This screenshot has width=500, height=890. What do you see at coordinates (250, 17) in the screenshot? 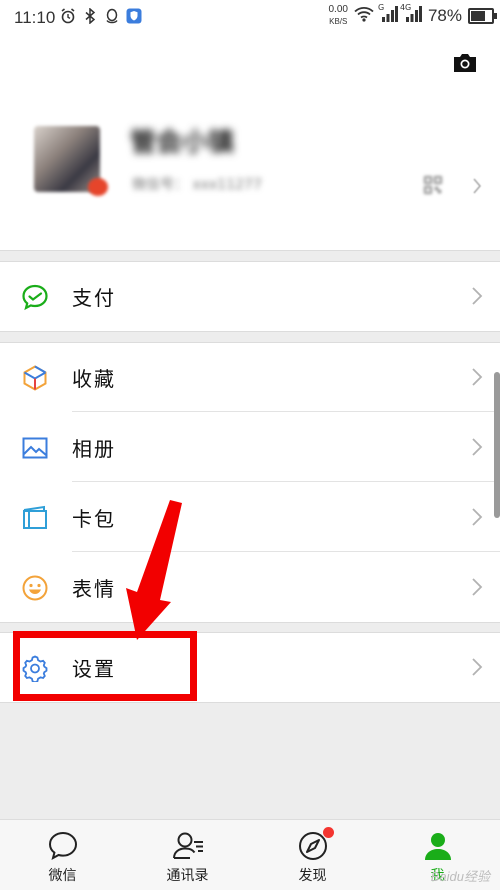
I see `status-bar: 11:10 0.00 KB/S G 4G 78%` at bounding box center [250, 17].